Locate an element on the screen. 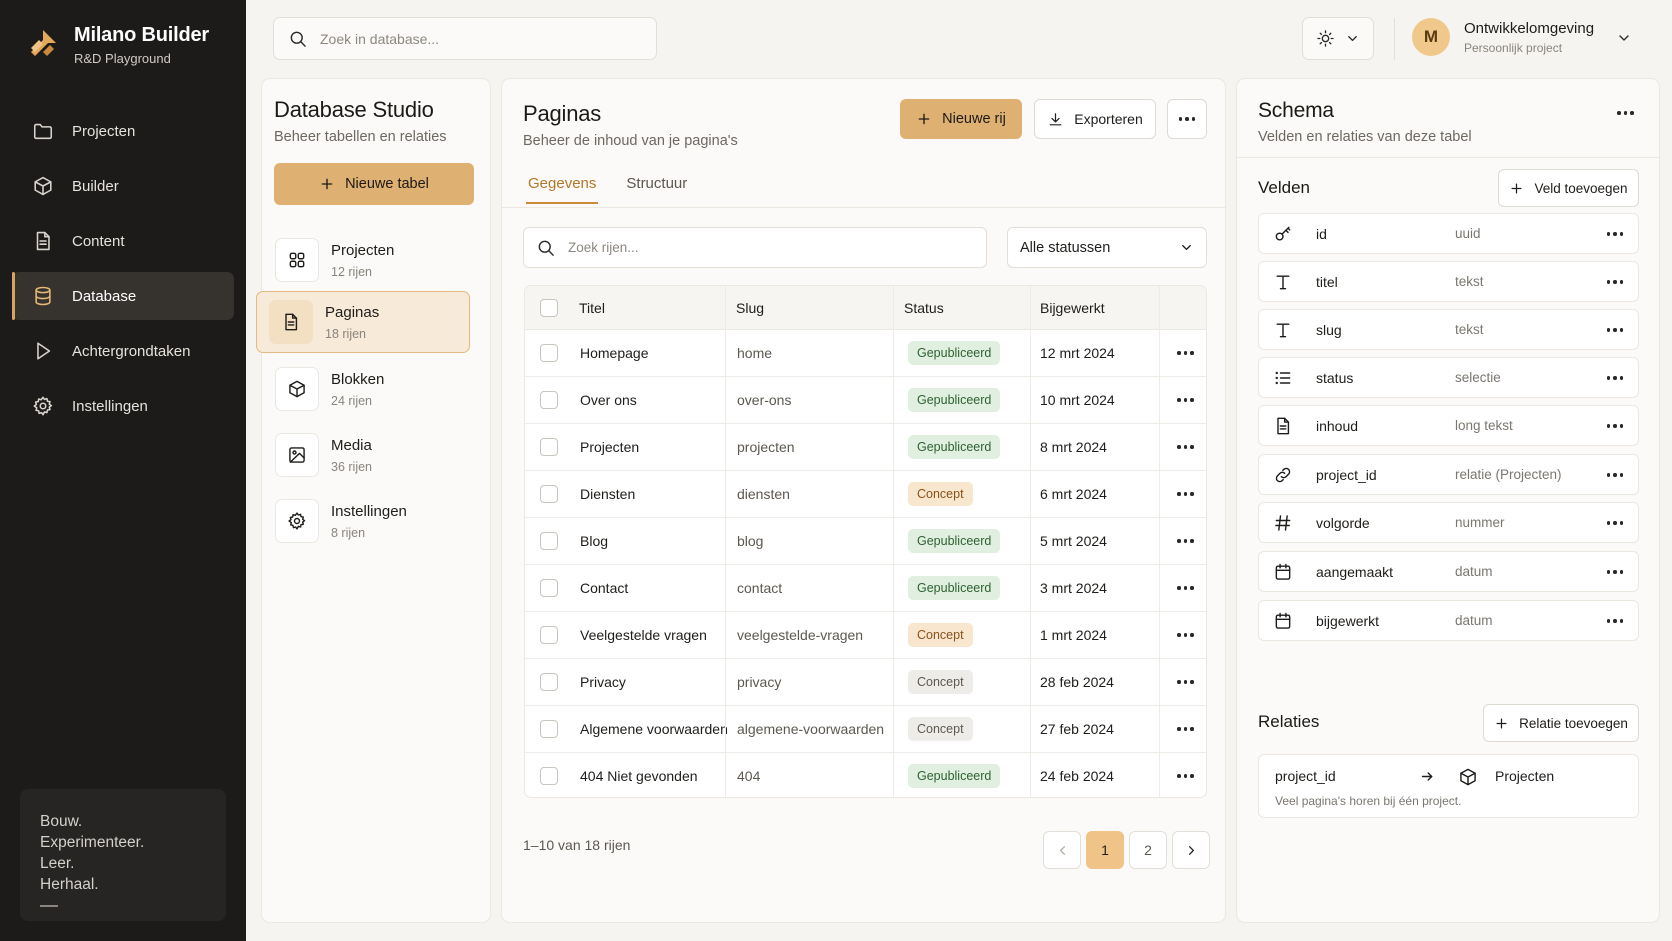 This screenshot has width=1672, height=941. add-relation-button: Relatie toevoegen is located at coordinates (1561, 723).